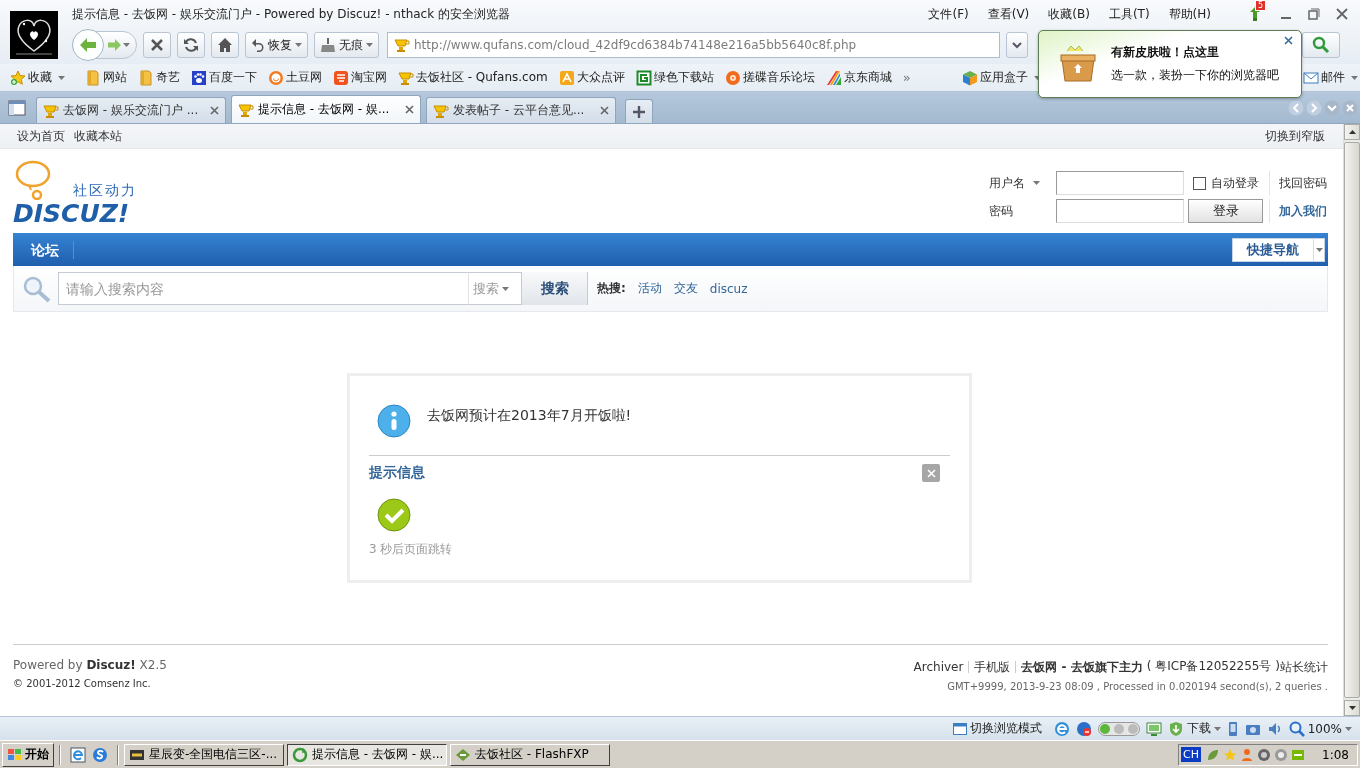  What do you see at coordinates (98, 136) in the screenshot?
I see `site-link: 收藏本站` at bounding box center [98, 136].